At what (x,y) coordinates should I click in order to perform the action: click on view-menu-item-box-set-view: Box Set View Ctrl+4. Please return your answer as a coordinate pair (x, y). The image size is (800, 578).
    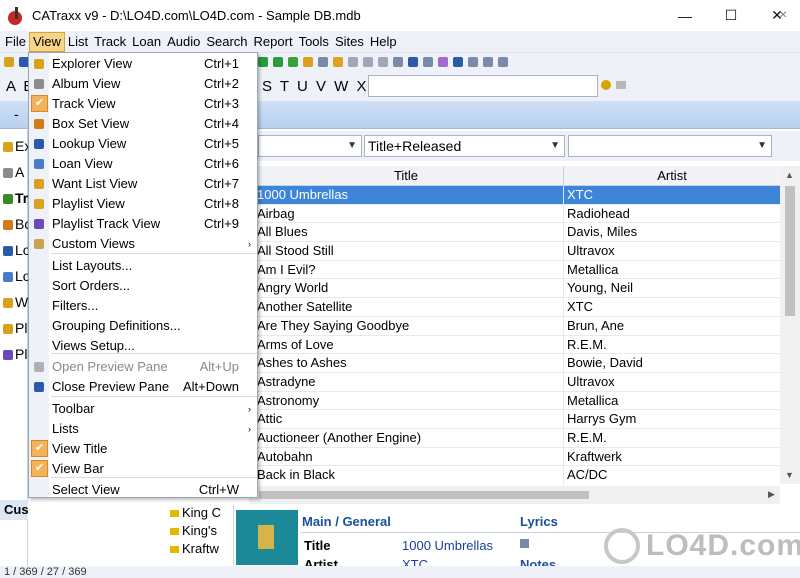
    Looking at the image, I should click on (143, 124).